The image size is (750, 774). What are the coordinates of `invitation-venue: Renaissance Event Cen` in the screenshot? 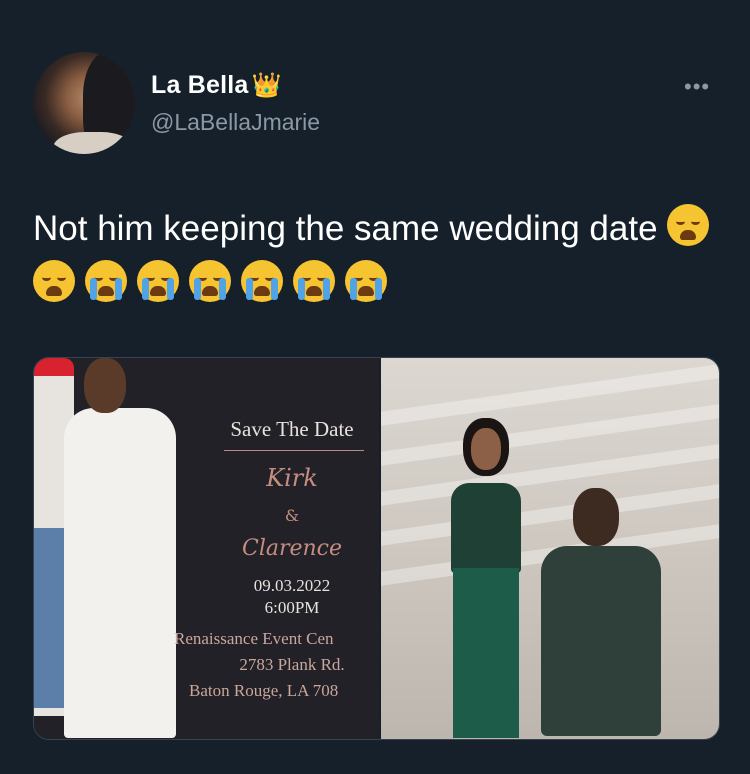 It's located at (254, 638).